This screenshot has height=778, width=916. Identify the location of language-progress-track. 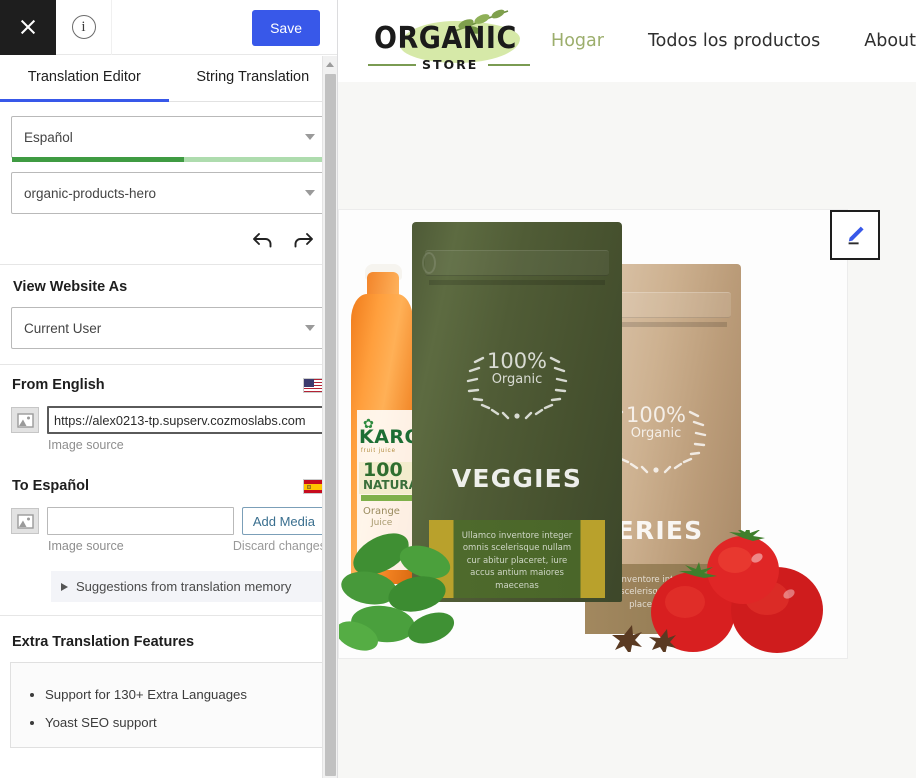
(168, 159).